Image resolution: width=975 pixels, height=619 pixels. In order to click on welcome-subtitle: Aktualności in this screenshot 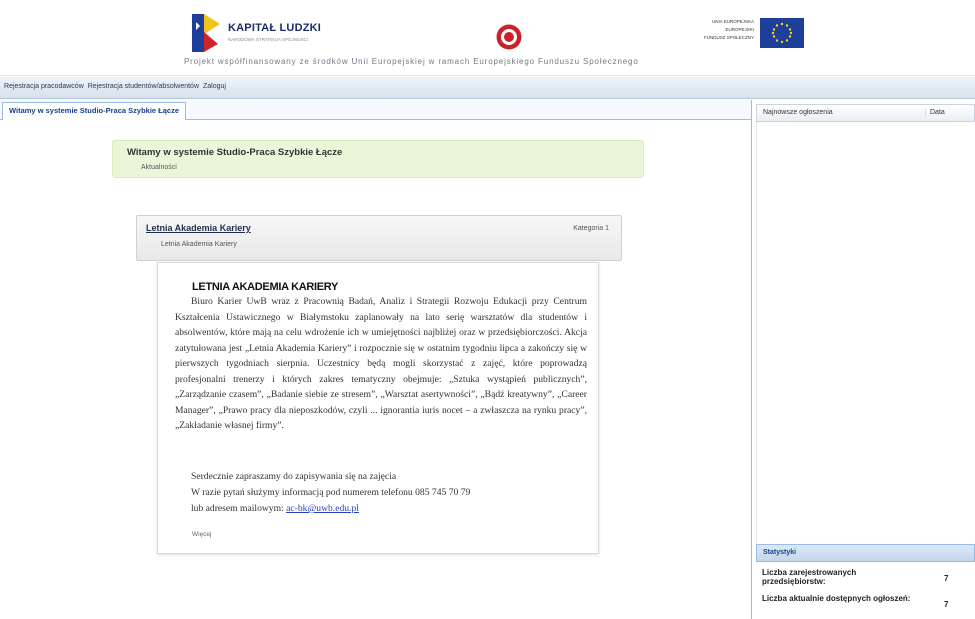, I will do `click(159, 167)`.